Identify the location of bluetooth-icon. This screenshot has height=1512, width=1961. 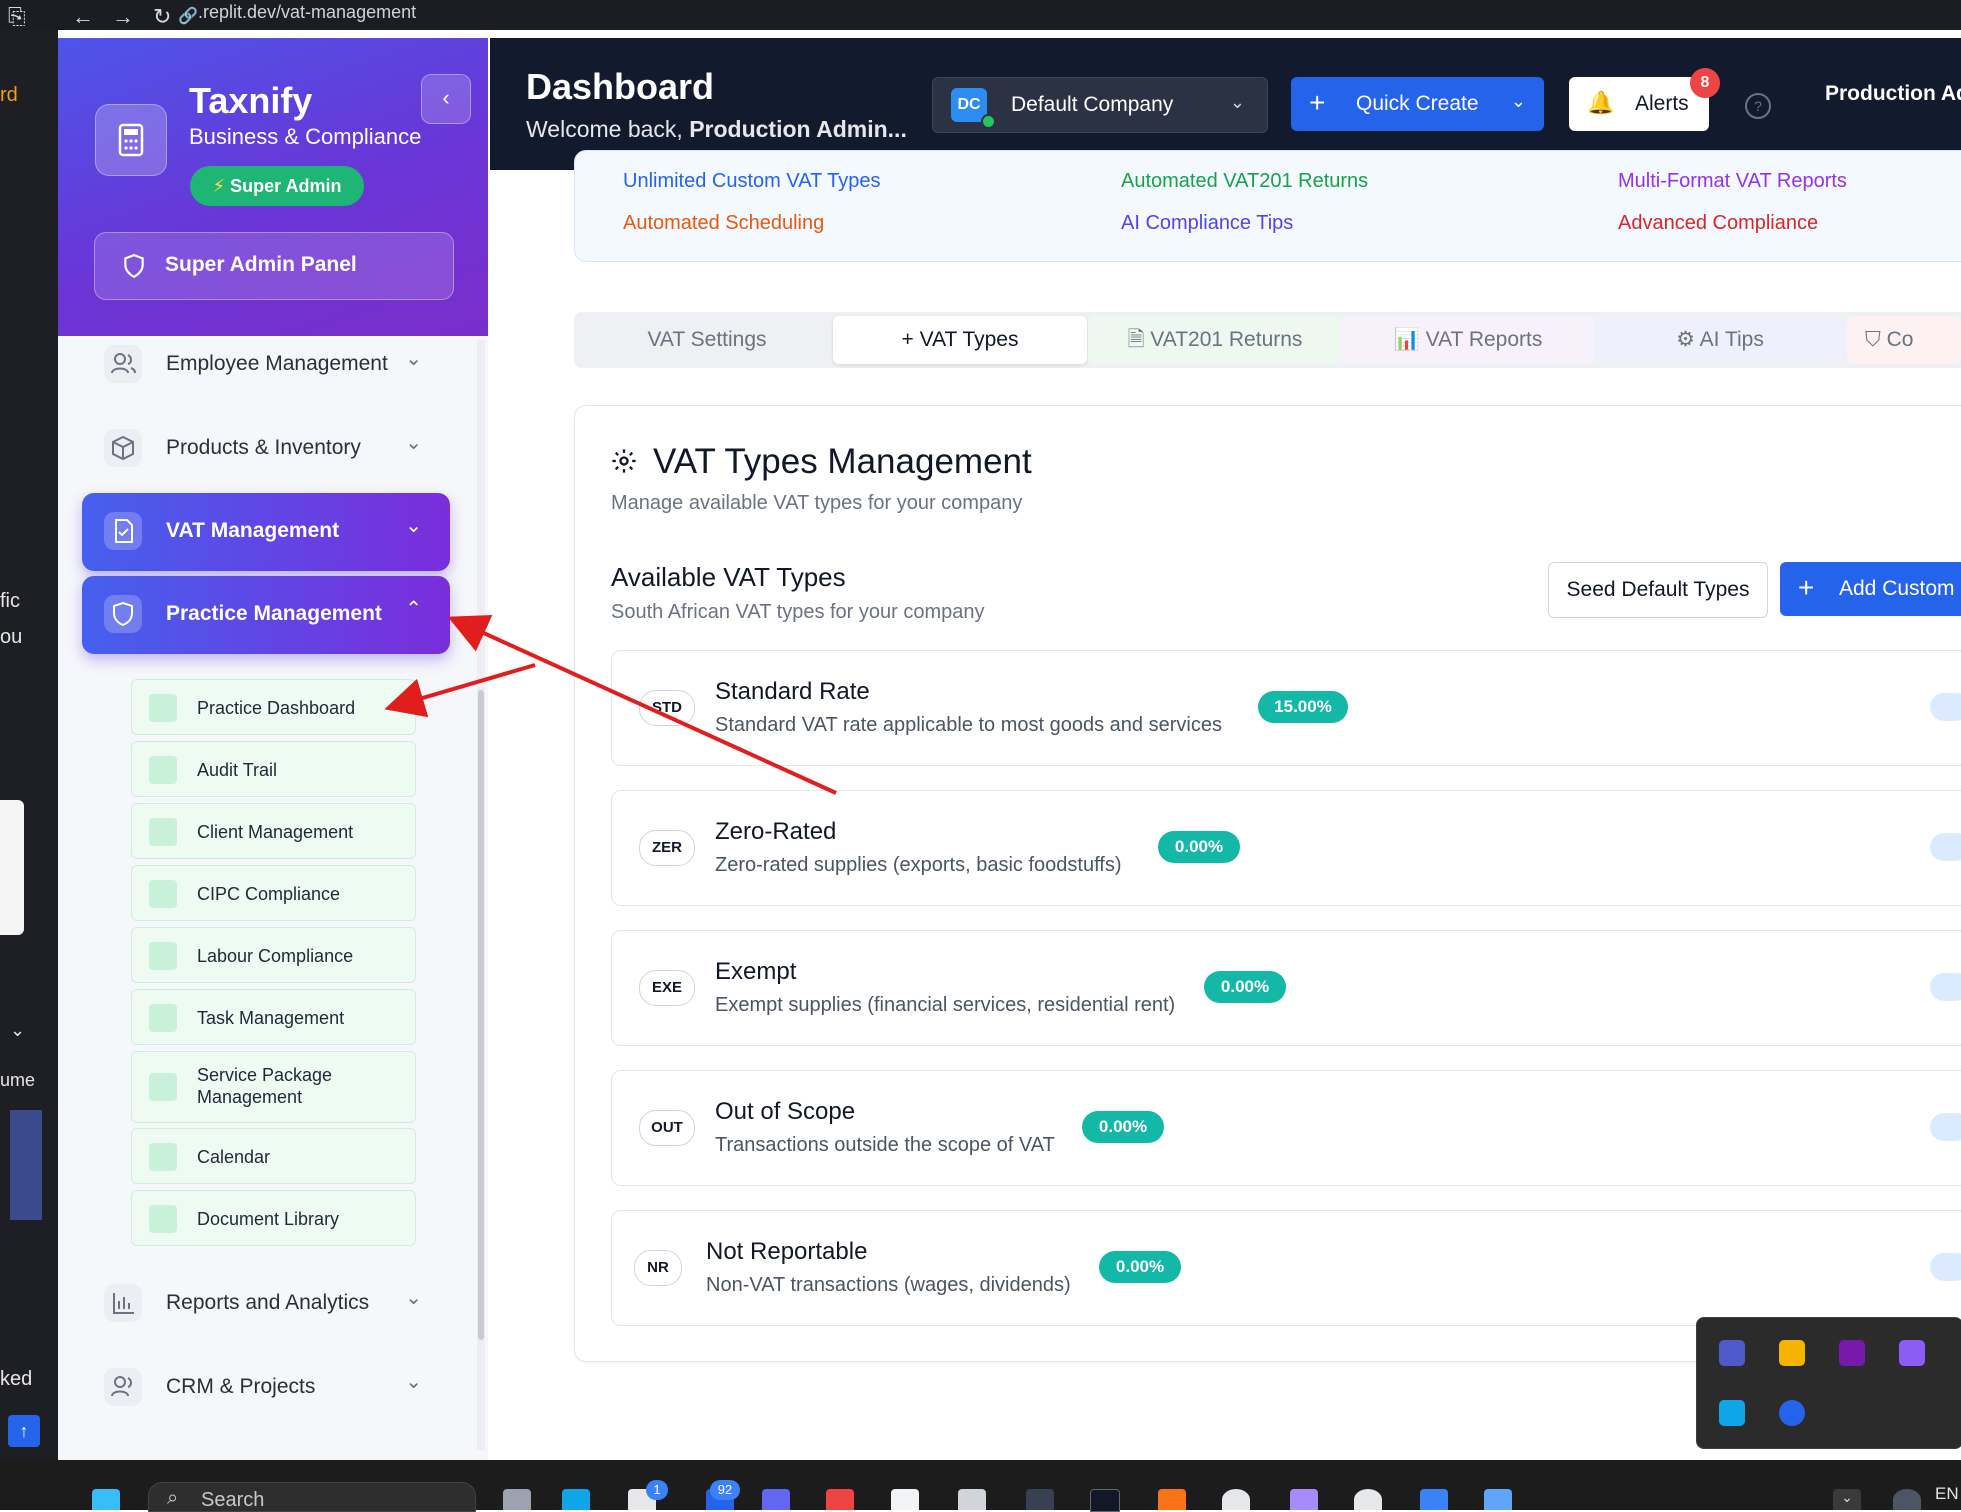
(1792, 1413).